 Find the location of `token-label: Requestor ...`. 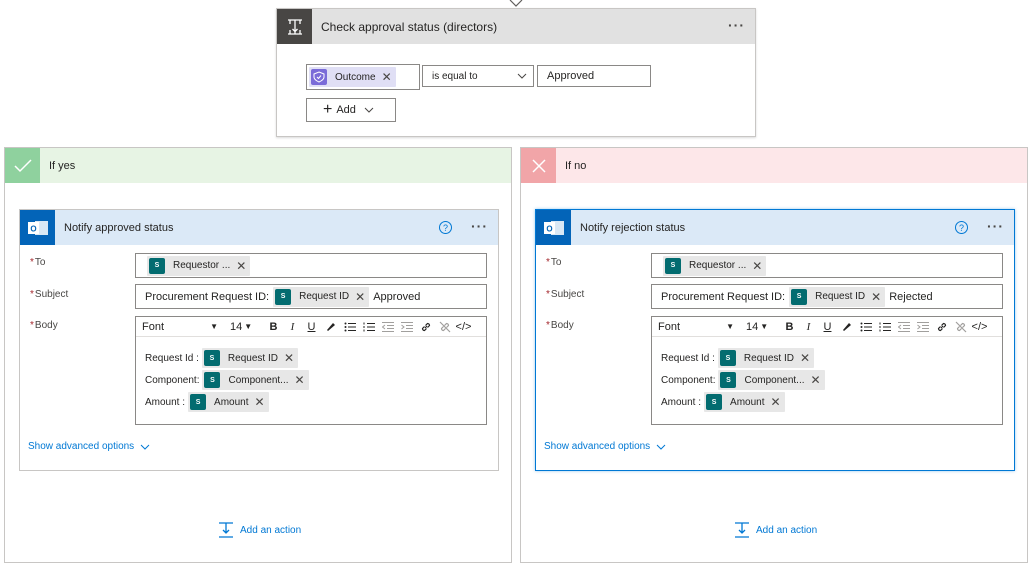

token-label: Requestor ... is located at coordinates (202, 265).